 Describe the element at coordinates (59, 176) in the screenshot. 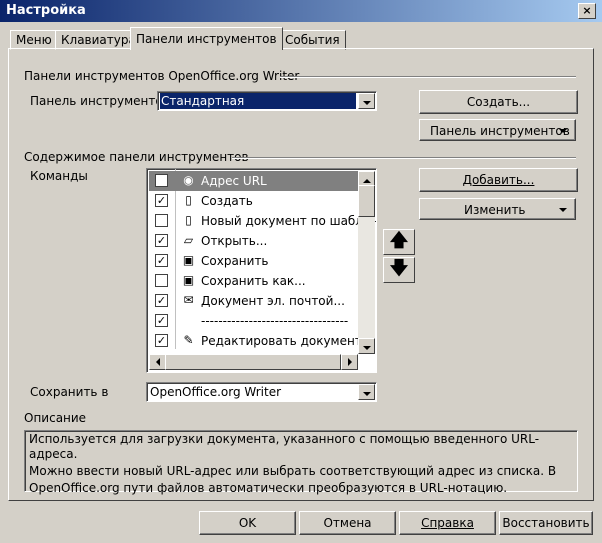

I see `commands-label: Команды` at that location.